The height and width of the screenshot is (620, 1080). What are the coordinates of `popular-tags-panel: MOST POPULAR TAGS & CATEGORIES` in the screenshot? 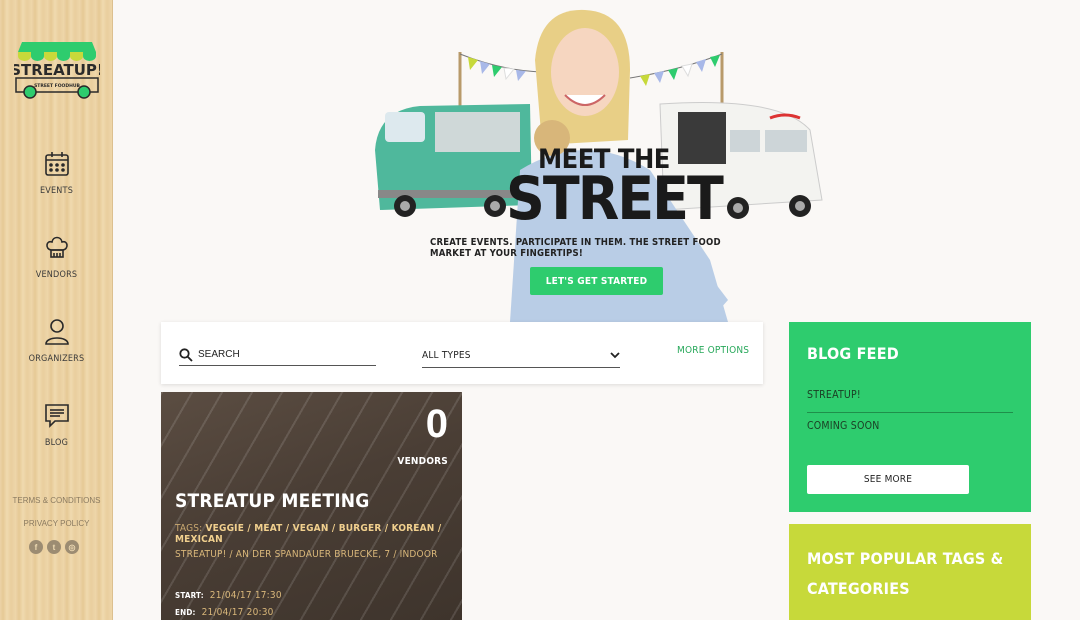 It's located at (910, 572).